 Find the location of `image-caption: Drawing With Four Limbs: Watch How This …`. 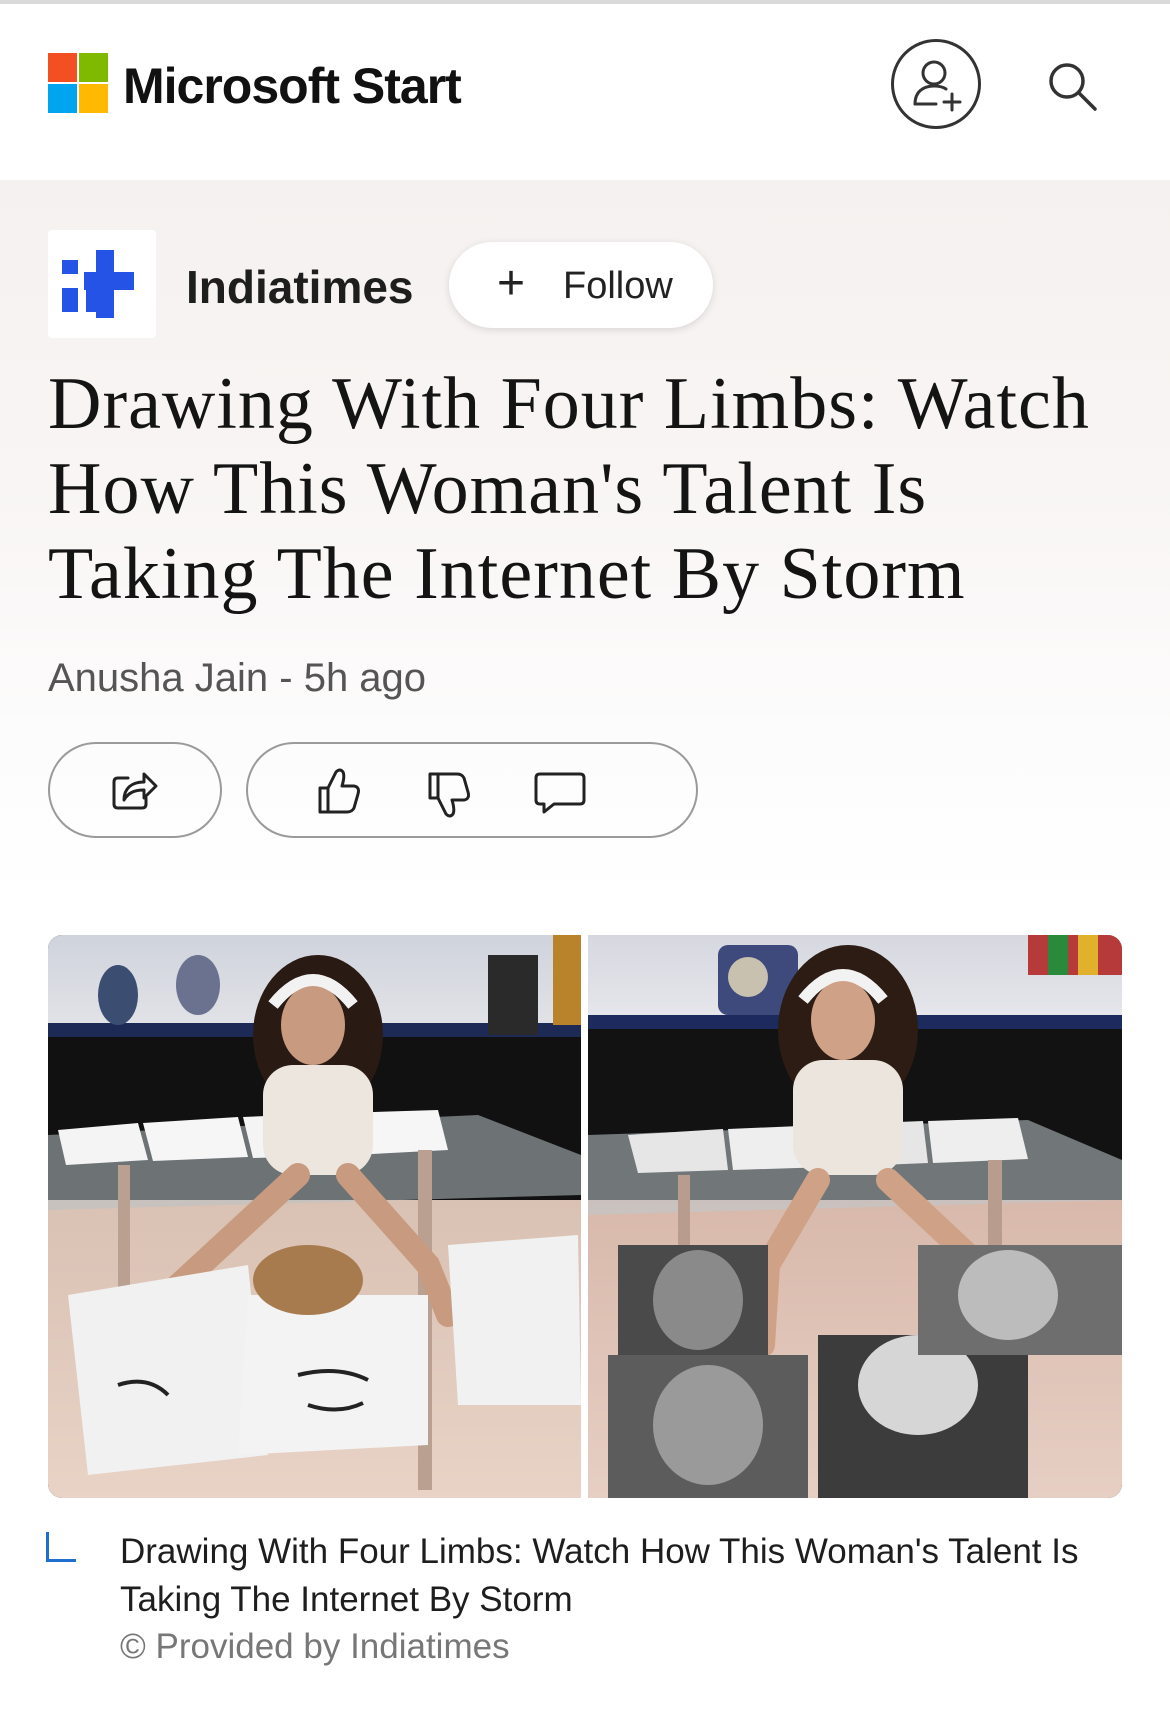

image-caption: Drawing With Four Limbs: Watch How This … is located at coordinates (599, 1575).